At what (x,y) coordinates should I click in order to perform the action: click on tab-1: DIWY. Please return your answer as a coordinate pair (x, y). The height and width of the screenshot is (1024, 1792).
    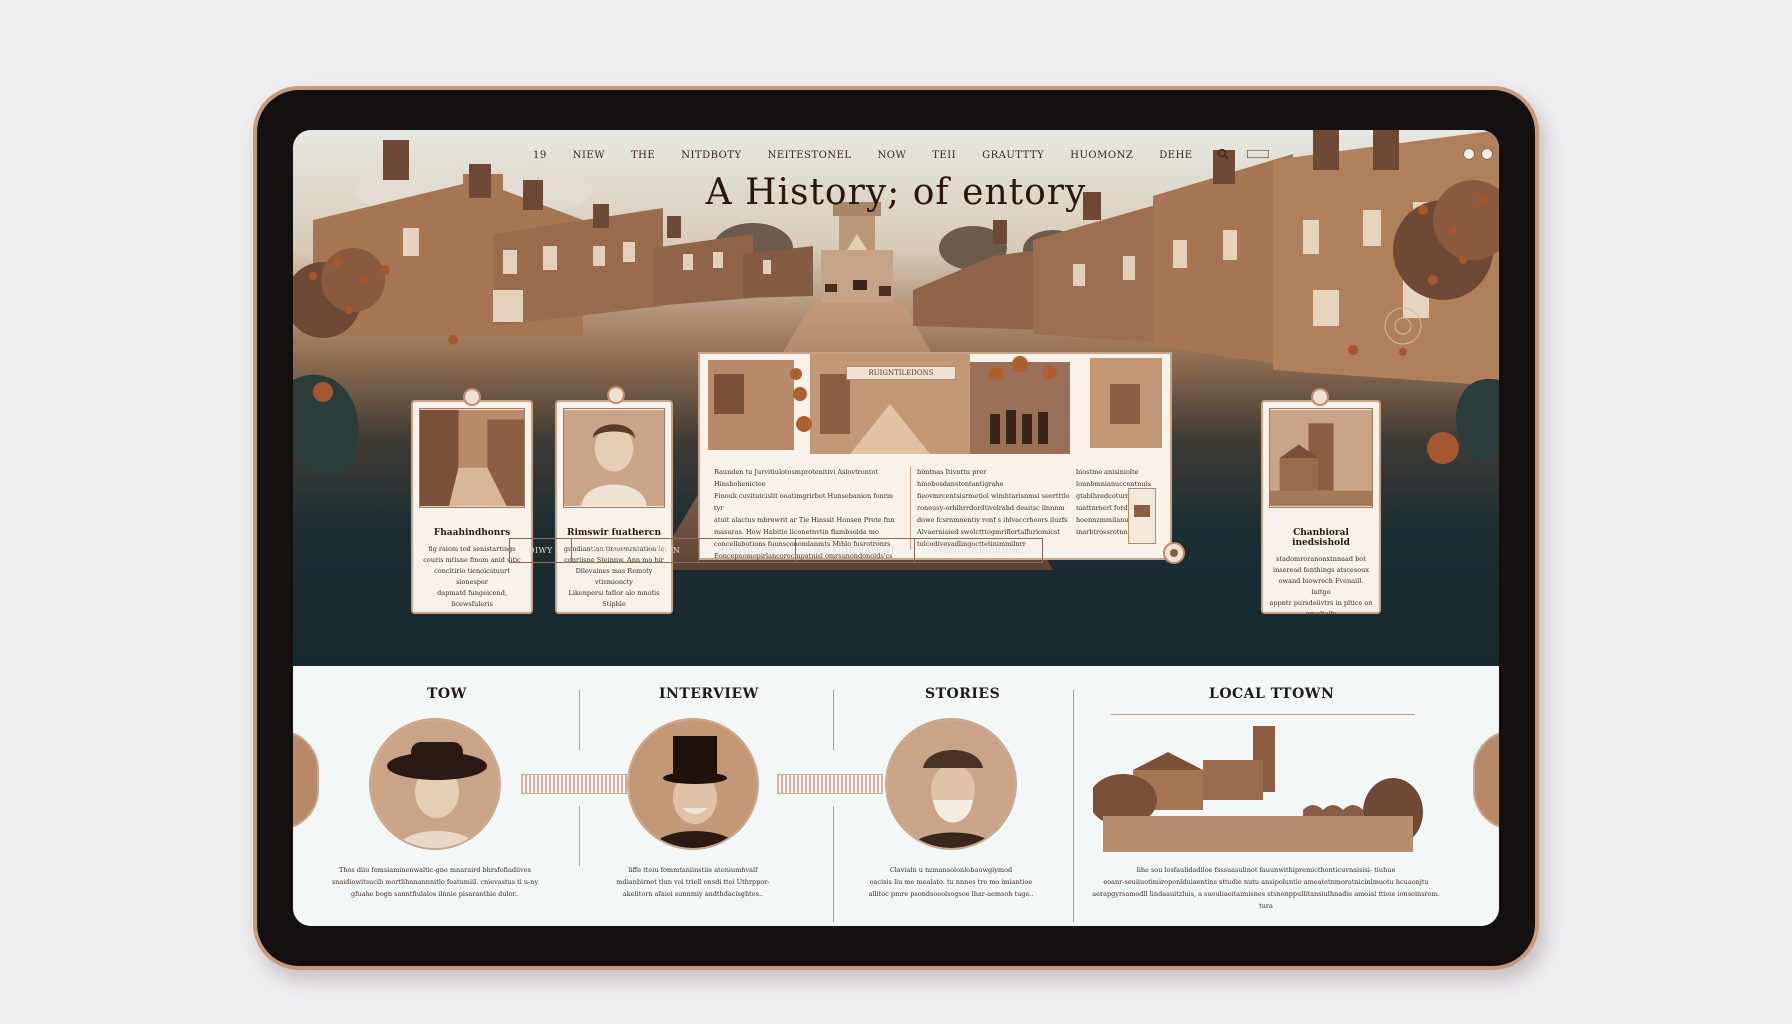
    Looking at the image, I should click on (541, 550).